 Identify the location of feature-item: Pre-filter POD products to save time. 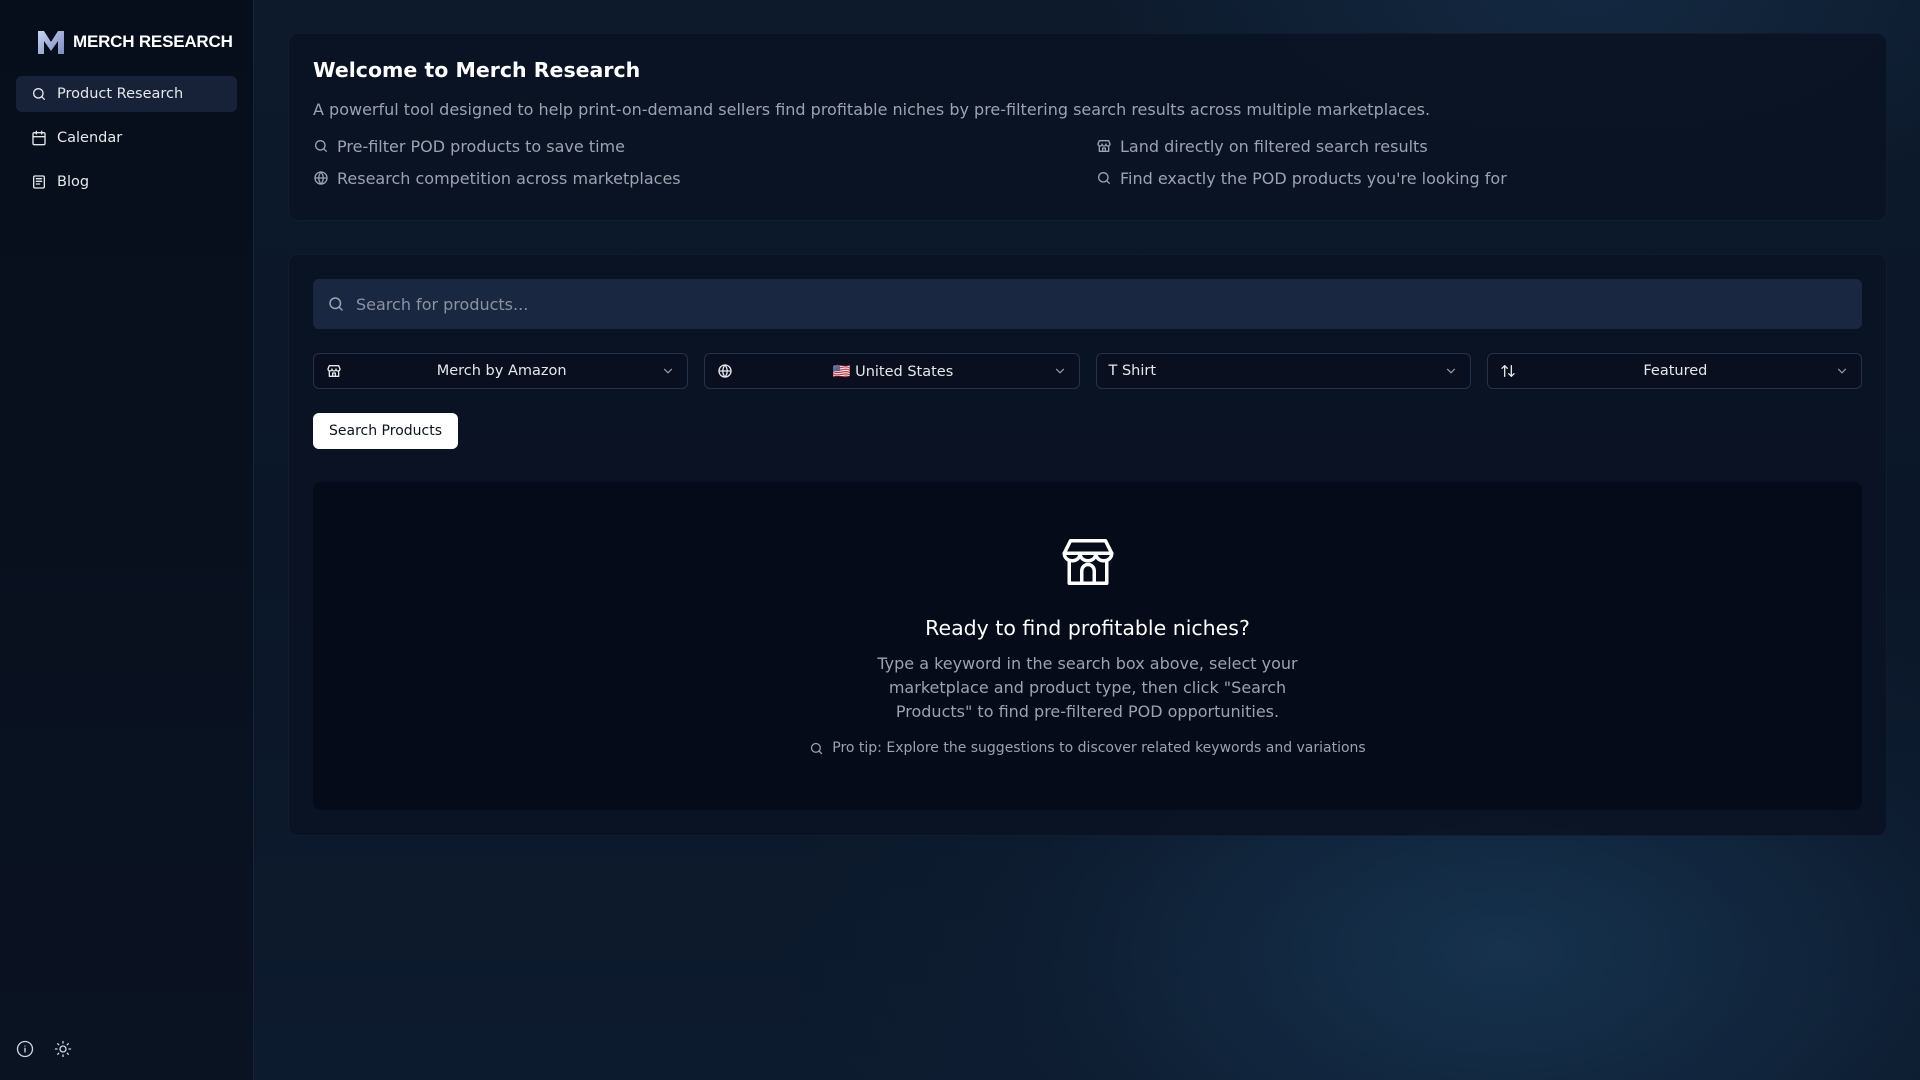
(704, 146).